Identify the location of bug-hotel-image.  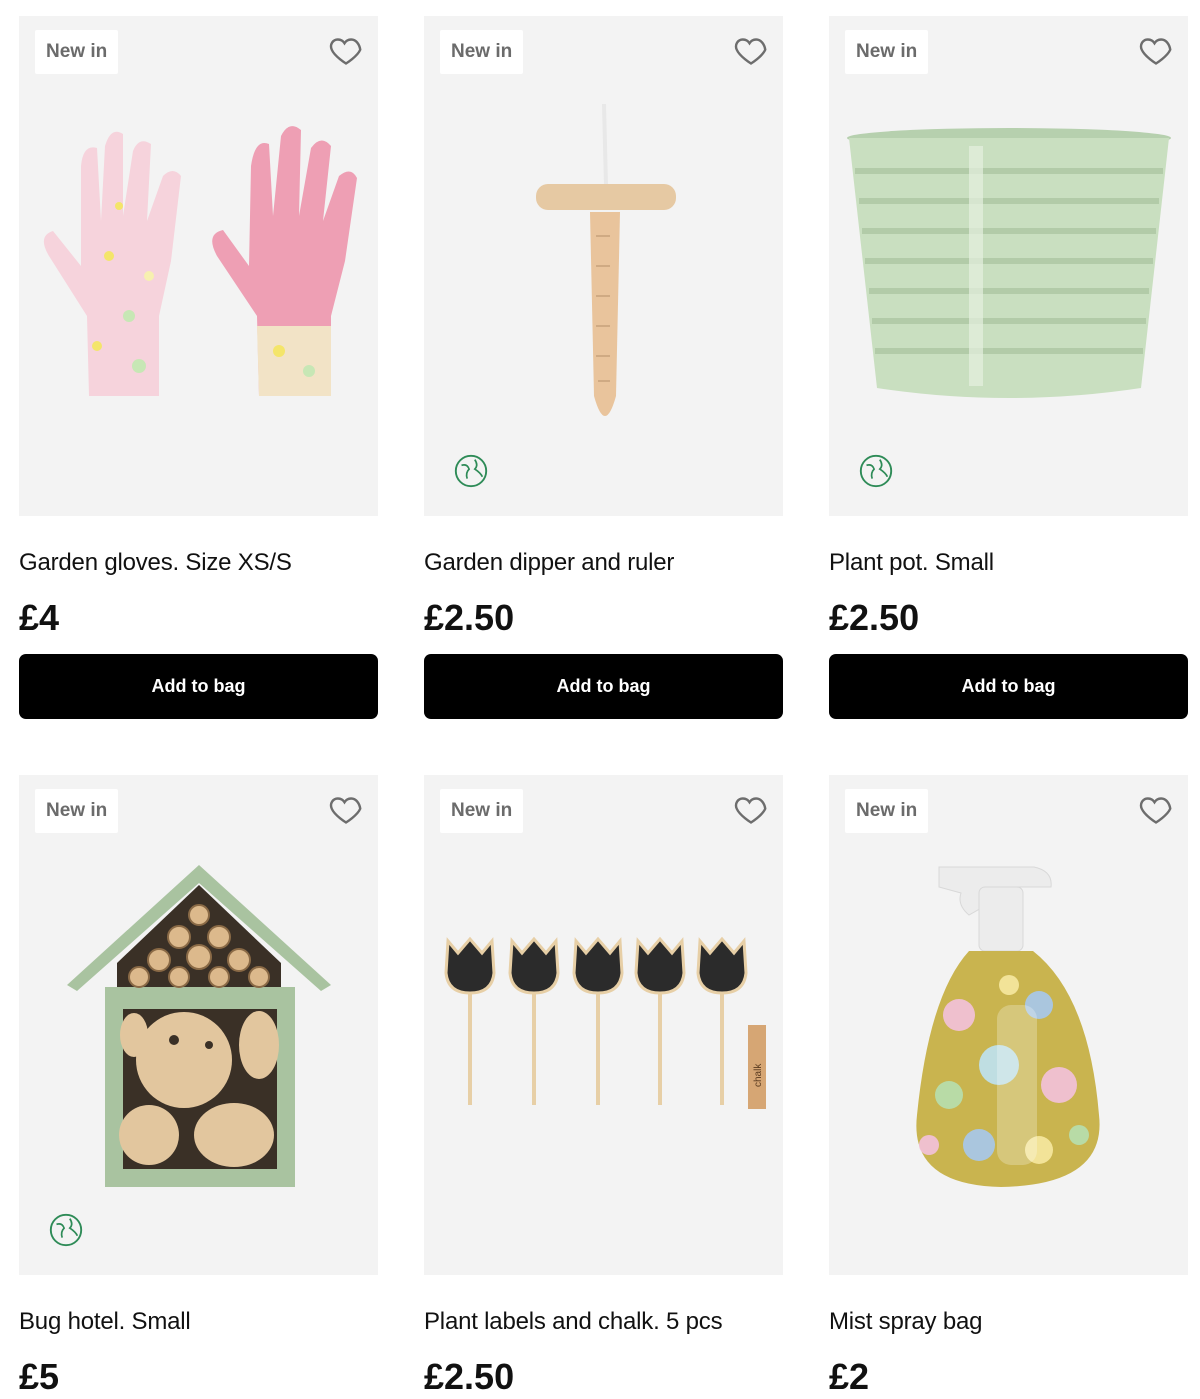
(199, 1026).